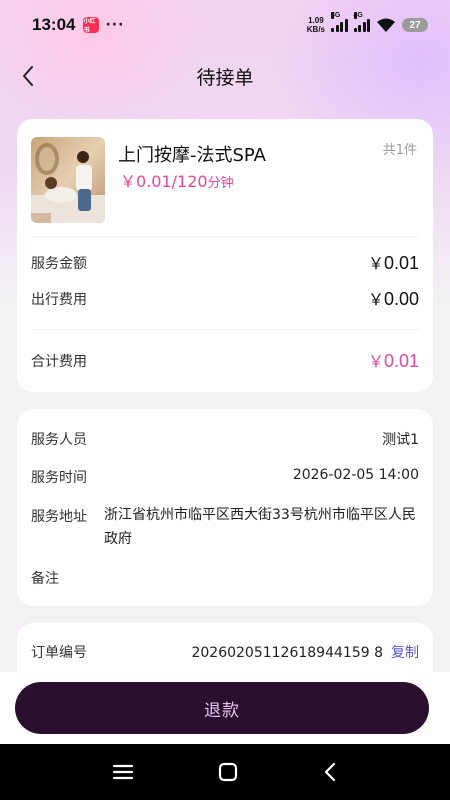 The height and width of the screenshot is (800, 450). What do you see at coordinates (59, 478) in the screenshot?
I see `service-time-label: 服务时间` at bounding box center [59, 478].